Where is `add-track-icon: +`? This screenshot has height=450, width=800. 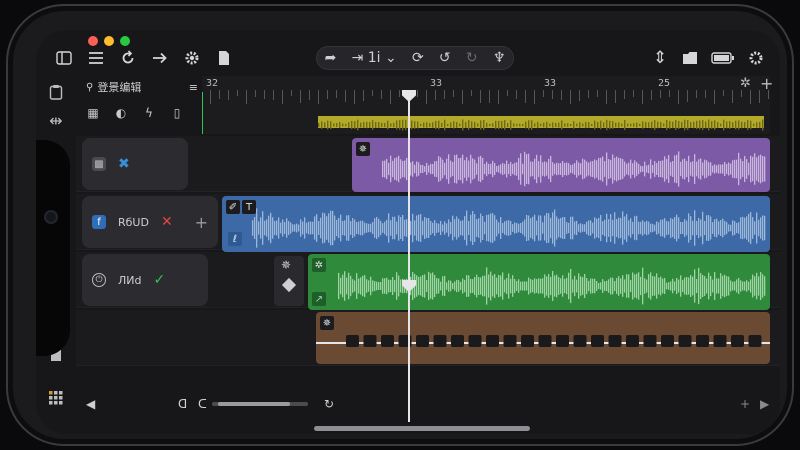 add-track-icon: + is located at coordinates (745, 404).